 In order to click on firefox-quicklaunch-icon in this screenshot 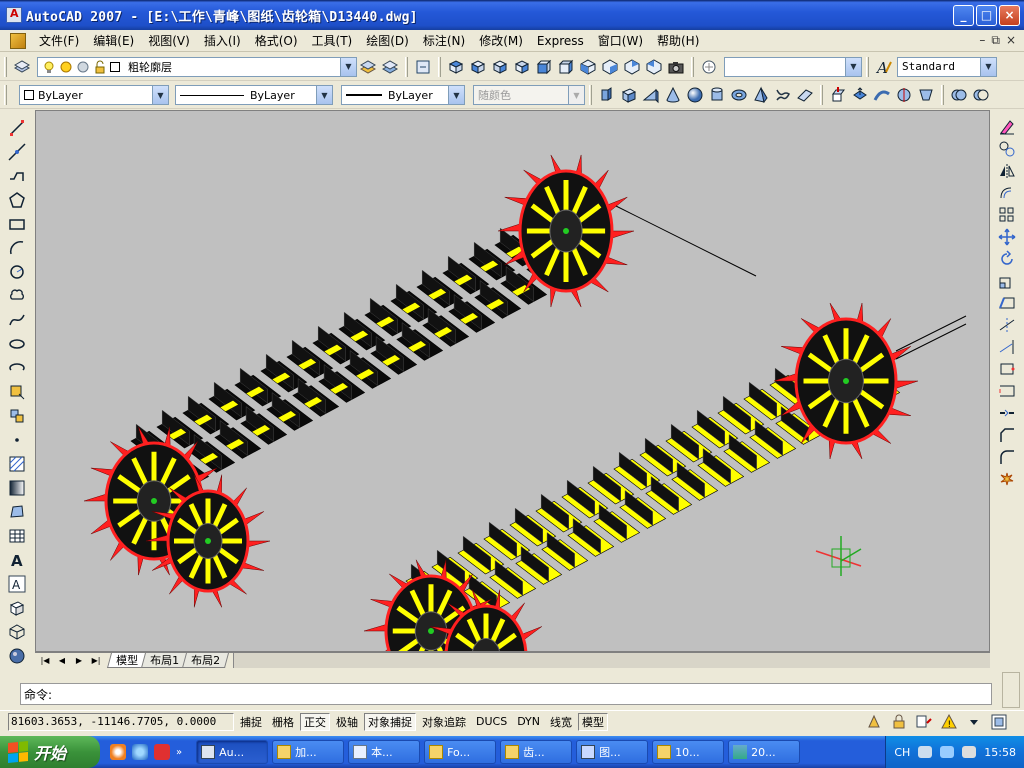, I will do `click(118, 752)`.